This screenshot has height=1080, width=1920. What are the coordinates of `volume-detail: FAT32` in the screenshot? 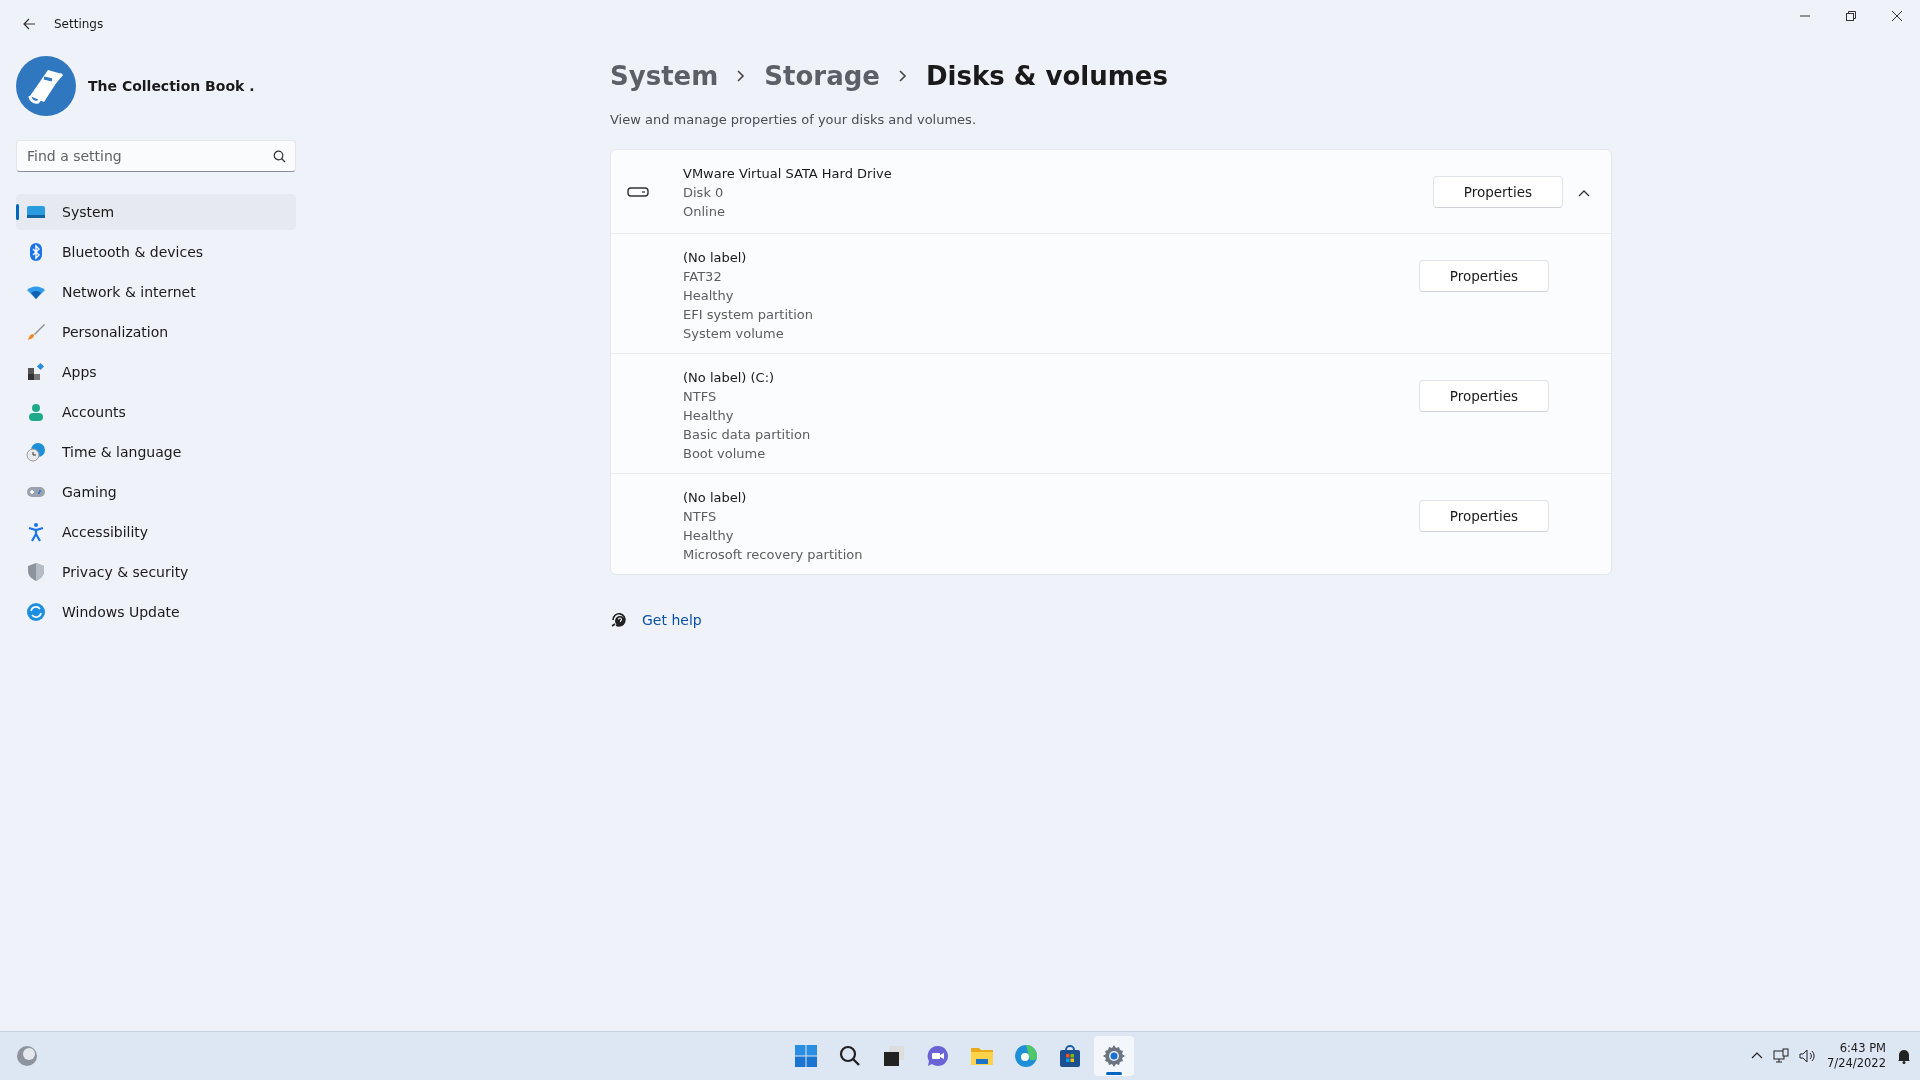 It's located at (703, 277).